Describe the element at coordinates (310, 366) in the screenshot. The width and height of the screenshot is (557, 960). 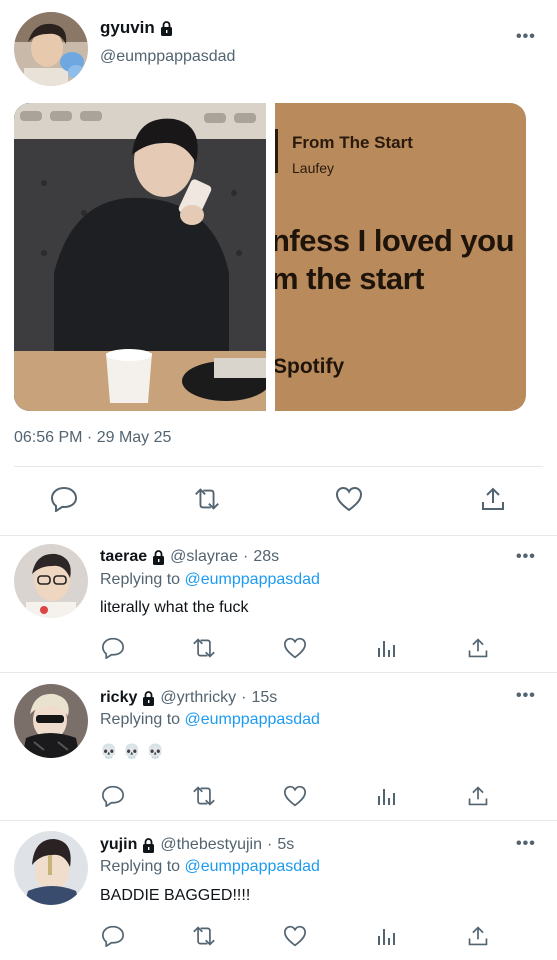
I see `spotify-logo: Spotify` at that location.